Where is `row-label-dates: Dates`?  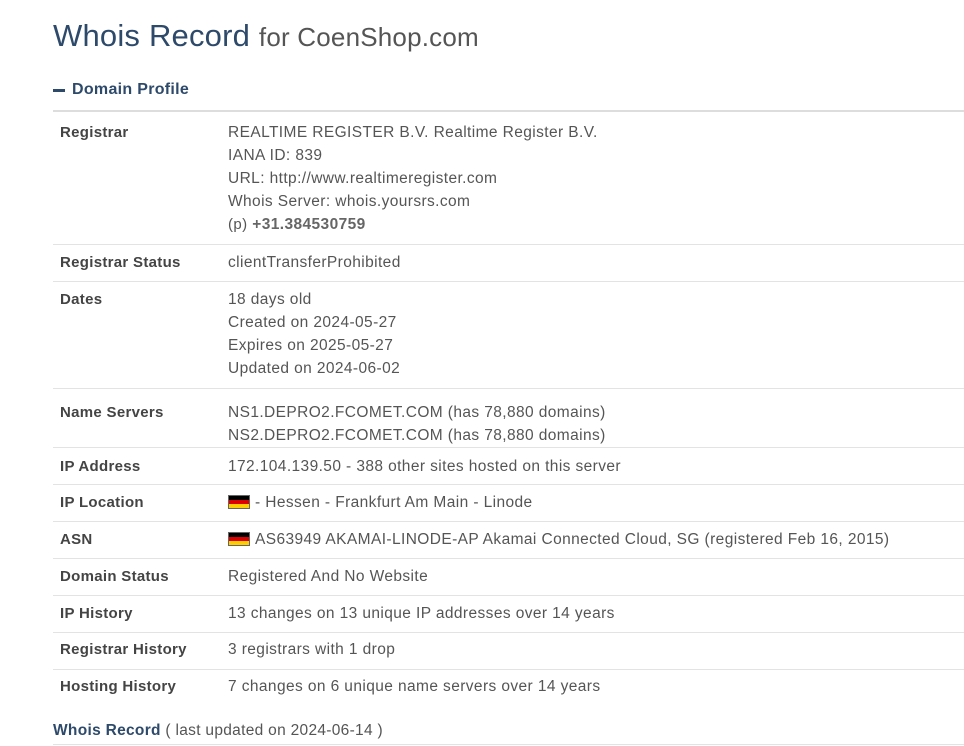 row-label-dates: Dates is located at coordinates (81, 299).